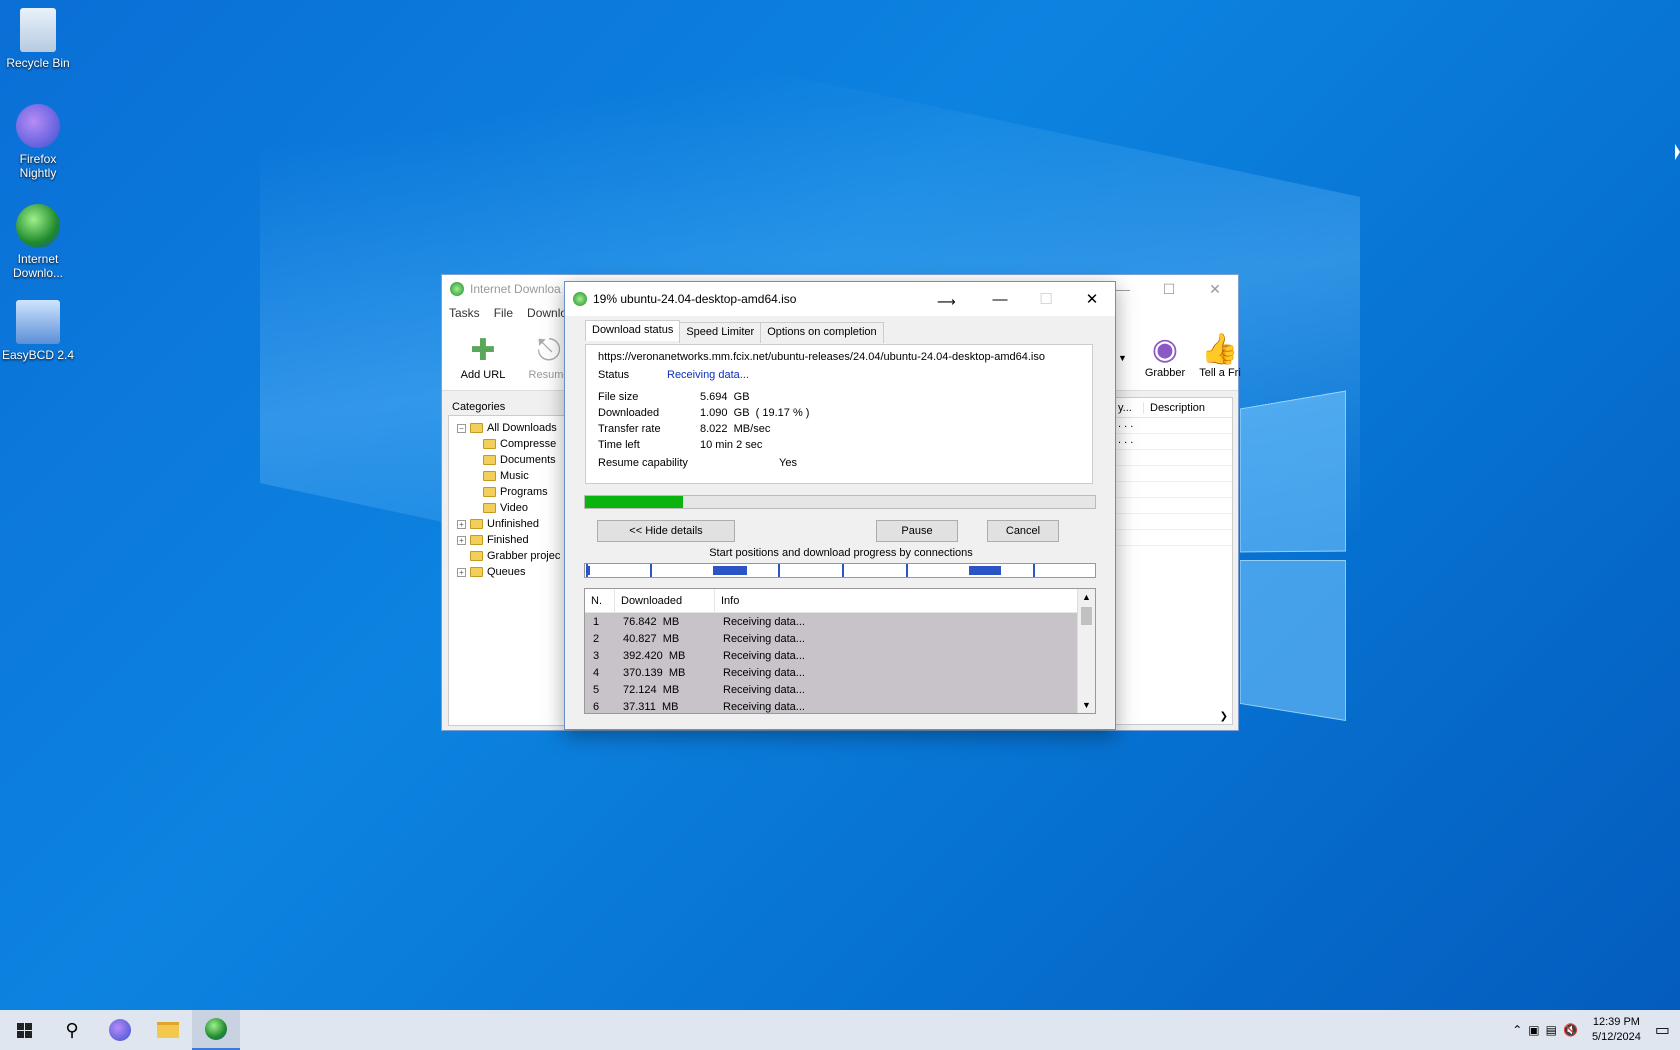  Describe the element at coordinates (788, 463) in the screenshot. I see `resume-capability-value: Yes` at that location.